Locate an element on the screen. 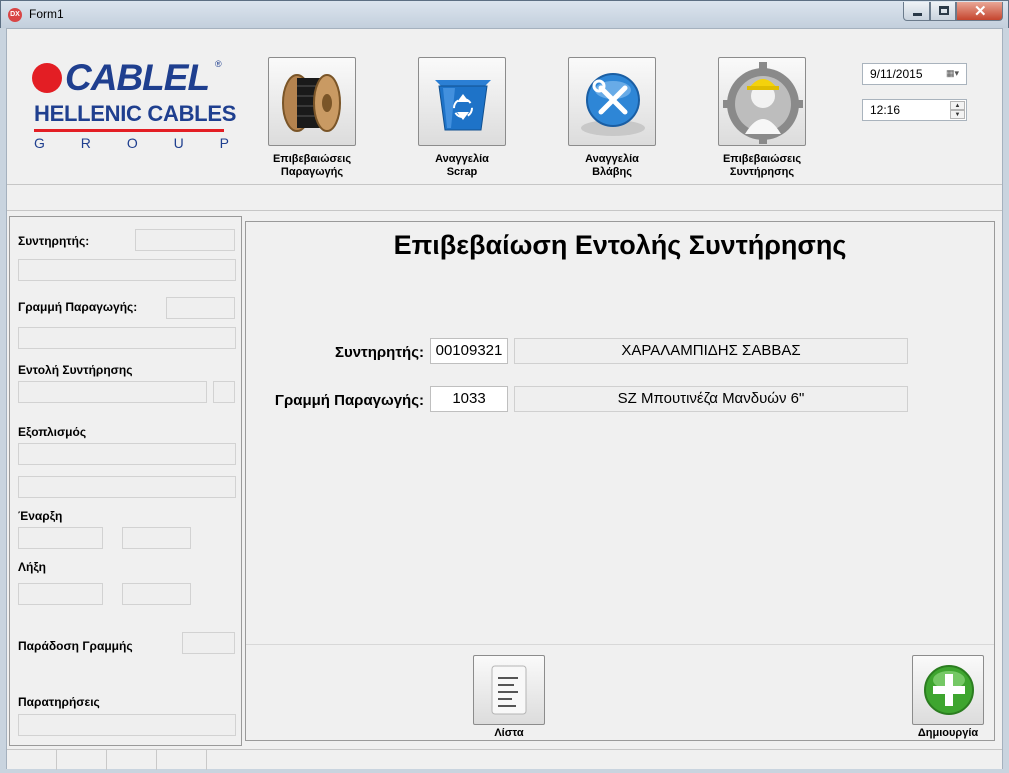 This screenshot has height=773, width=1009. left-start-date-field is located at coordinates (60, 538).